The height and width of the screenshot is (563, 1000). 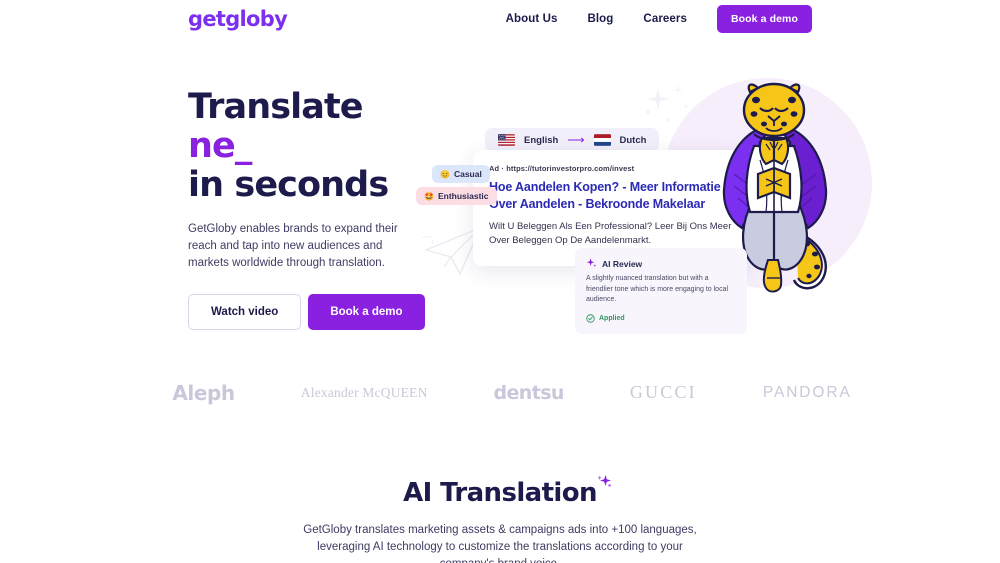 What do you see at coordinates (665, 19) in the screenshot?
I see `nav-link-careers: Careers` at bounding box center [665, 19].